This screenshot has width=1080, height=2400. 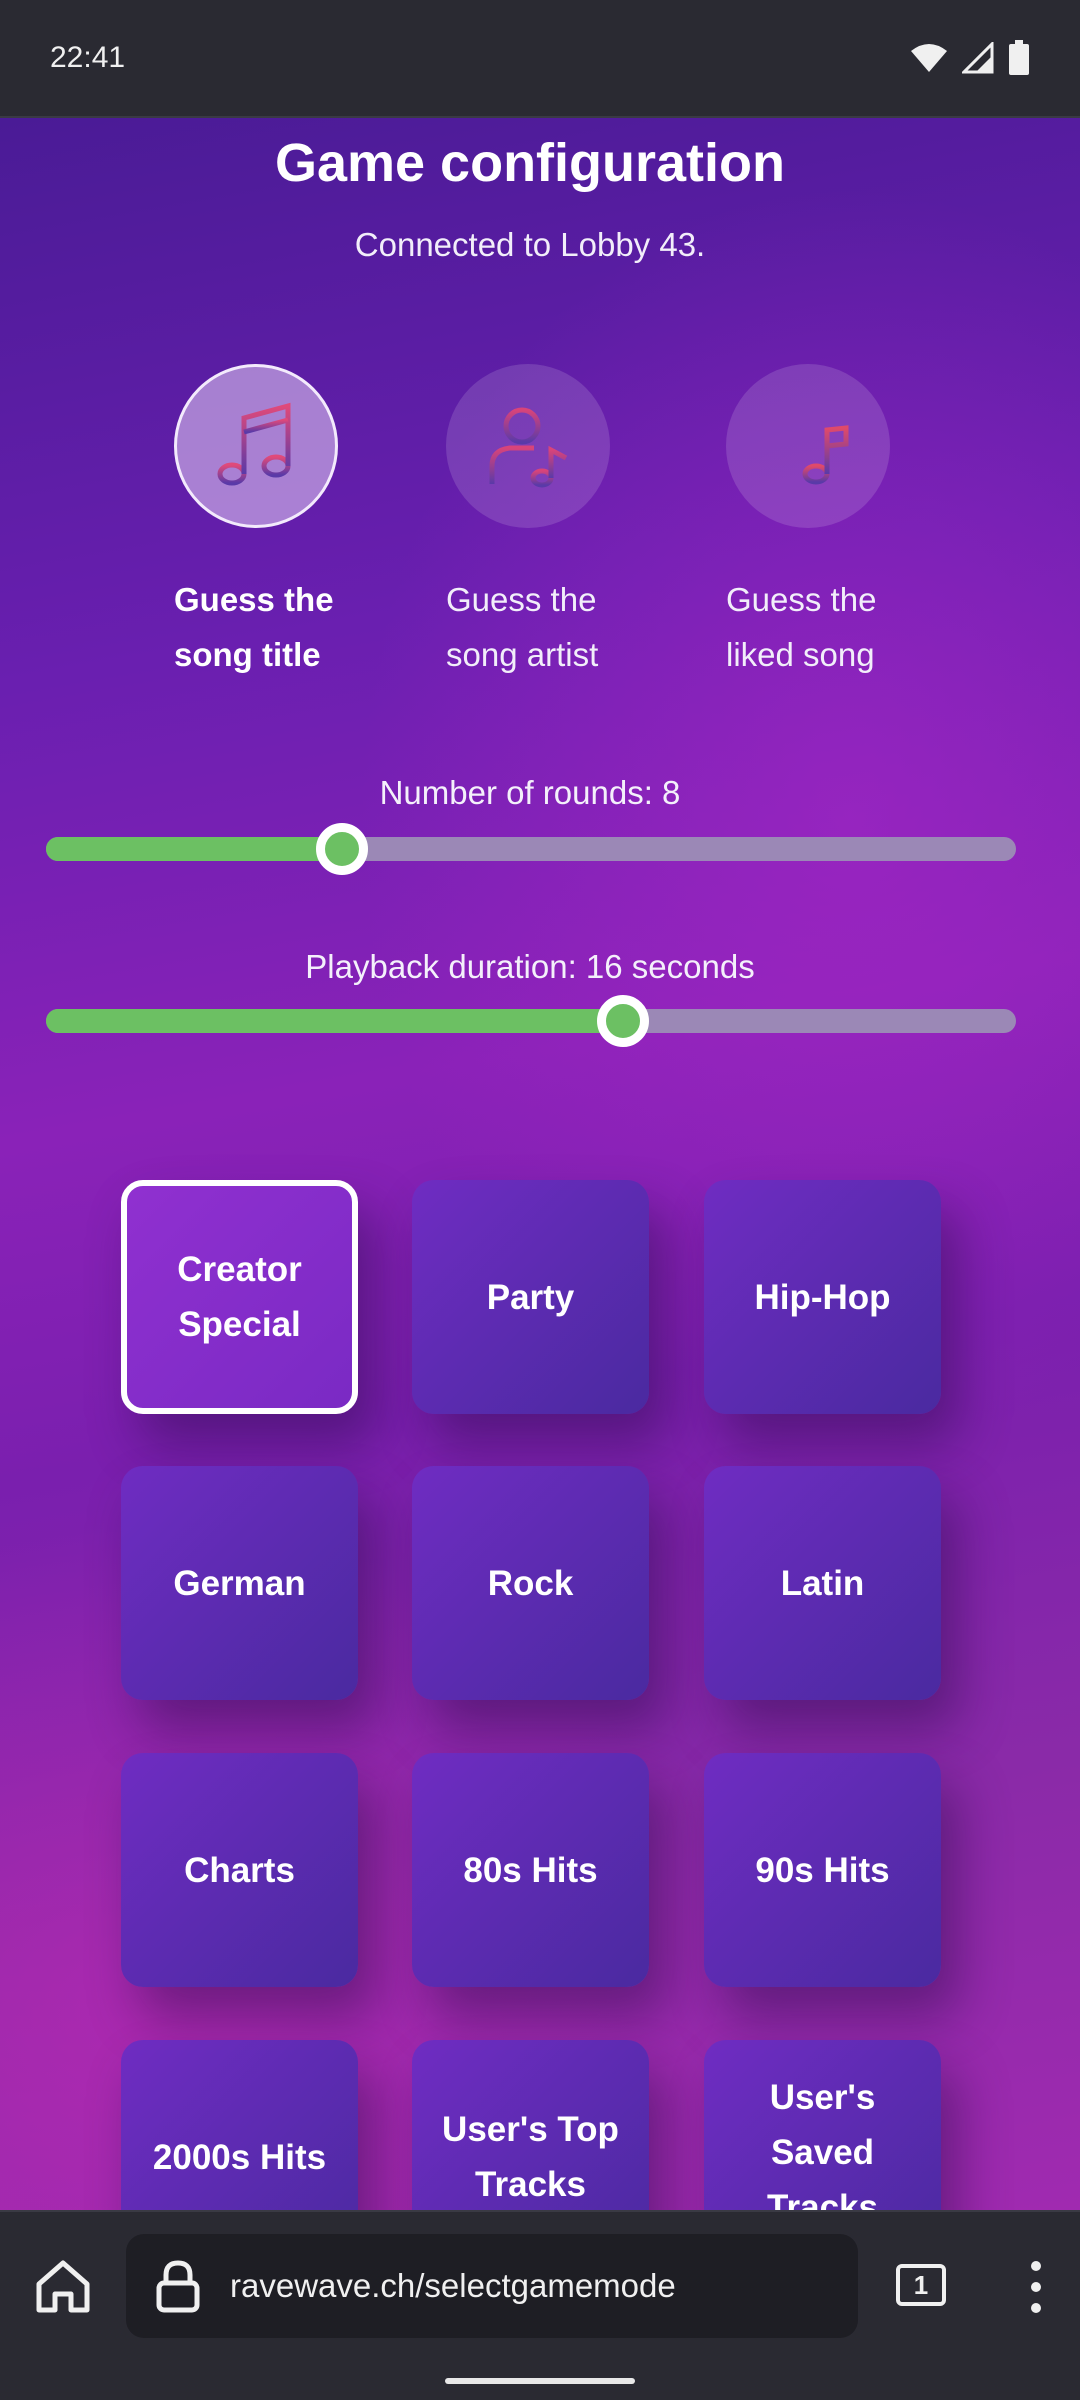 I want to click on address-bar: ravewave.ch/selectgamemode, so click(x=492, y=2286).